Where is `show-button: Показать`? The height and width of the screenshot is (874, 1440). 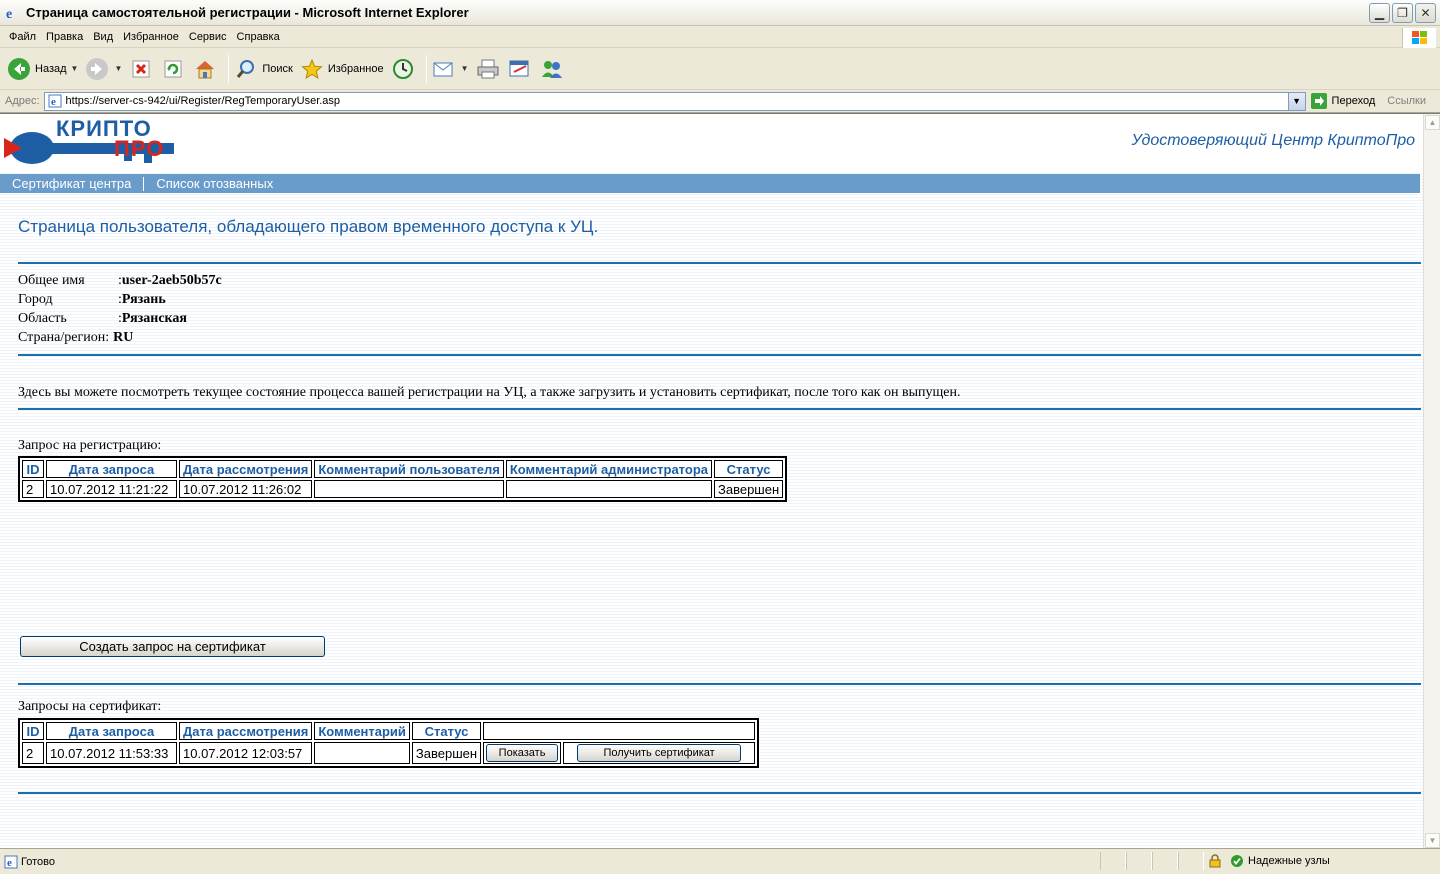
show-button: Показать is located at coordinates (522, 753).